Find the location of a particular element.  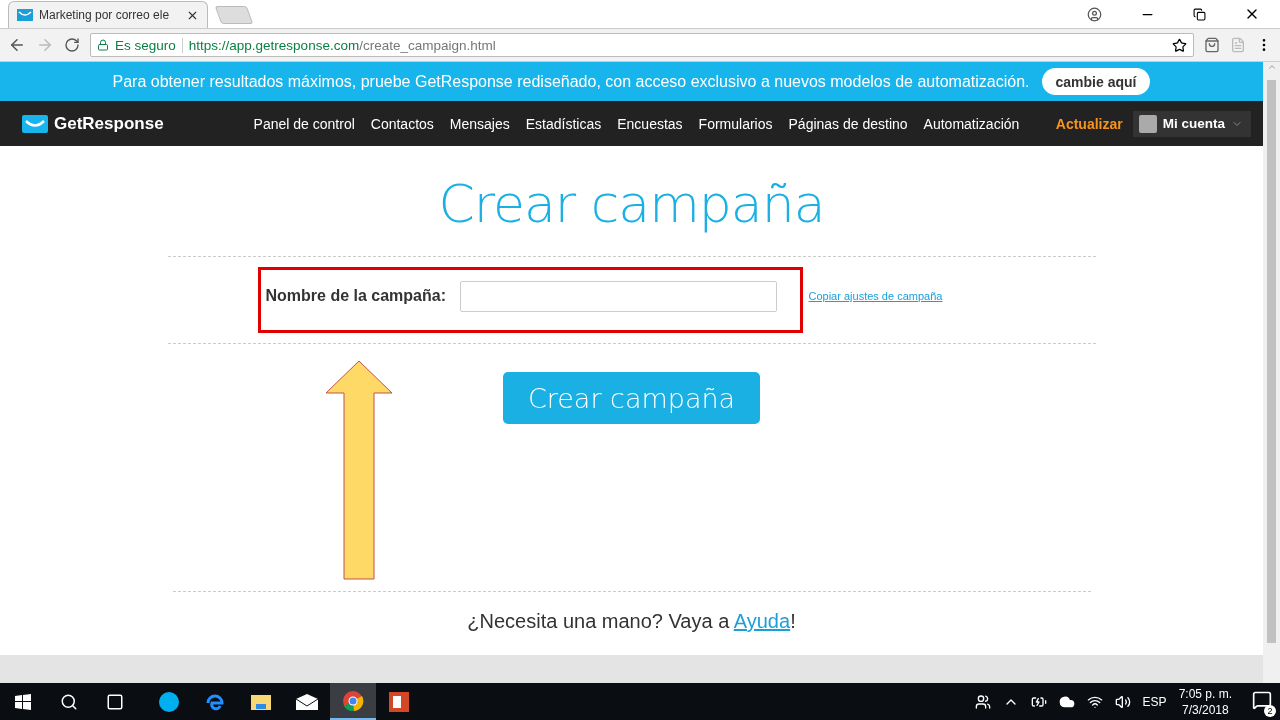

bag-icon is located at coordinates (1212, 45).